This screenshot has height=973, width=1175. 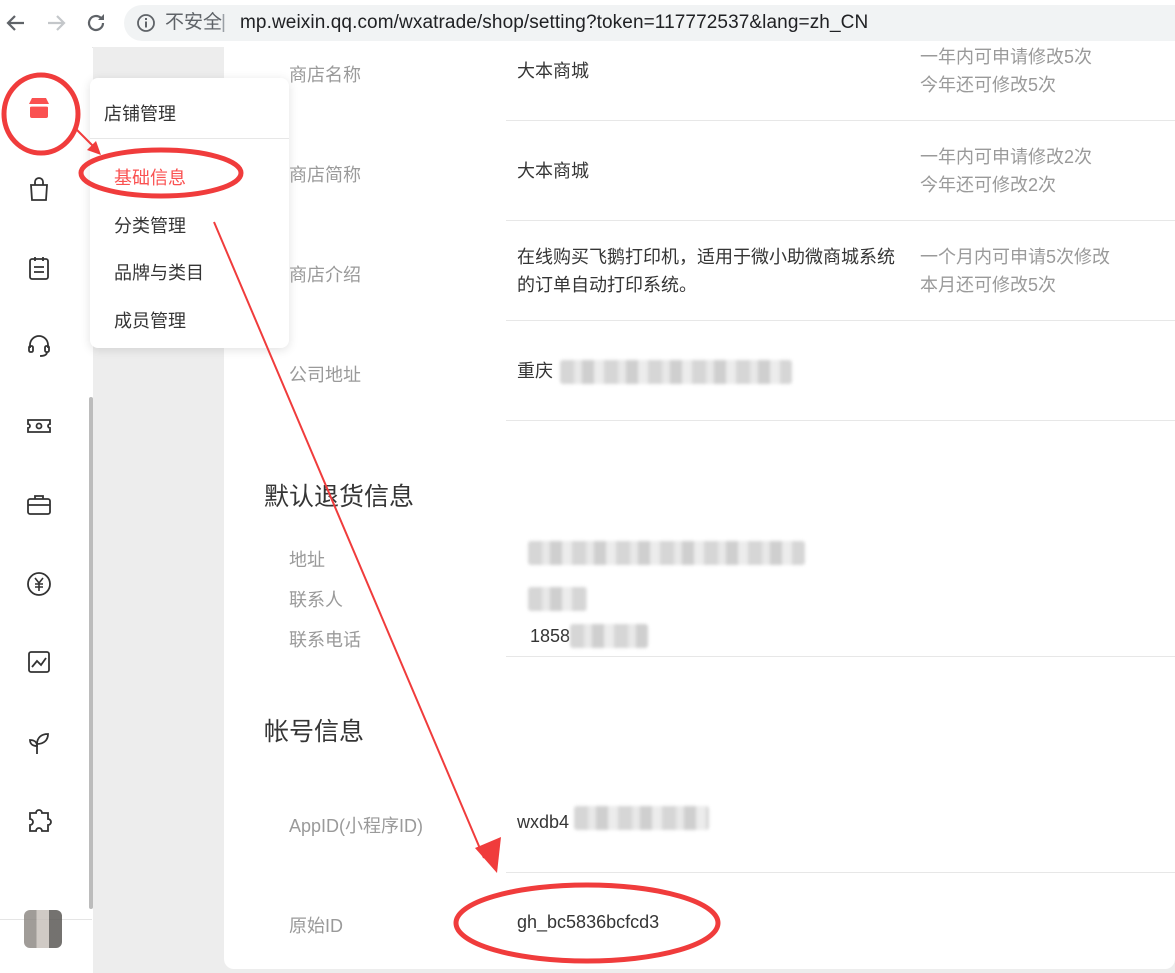 What do you see at coordinates (194, 22) in the screenshot?
I see `insecure-label: 不安全` at bounding box center [194, 22].